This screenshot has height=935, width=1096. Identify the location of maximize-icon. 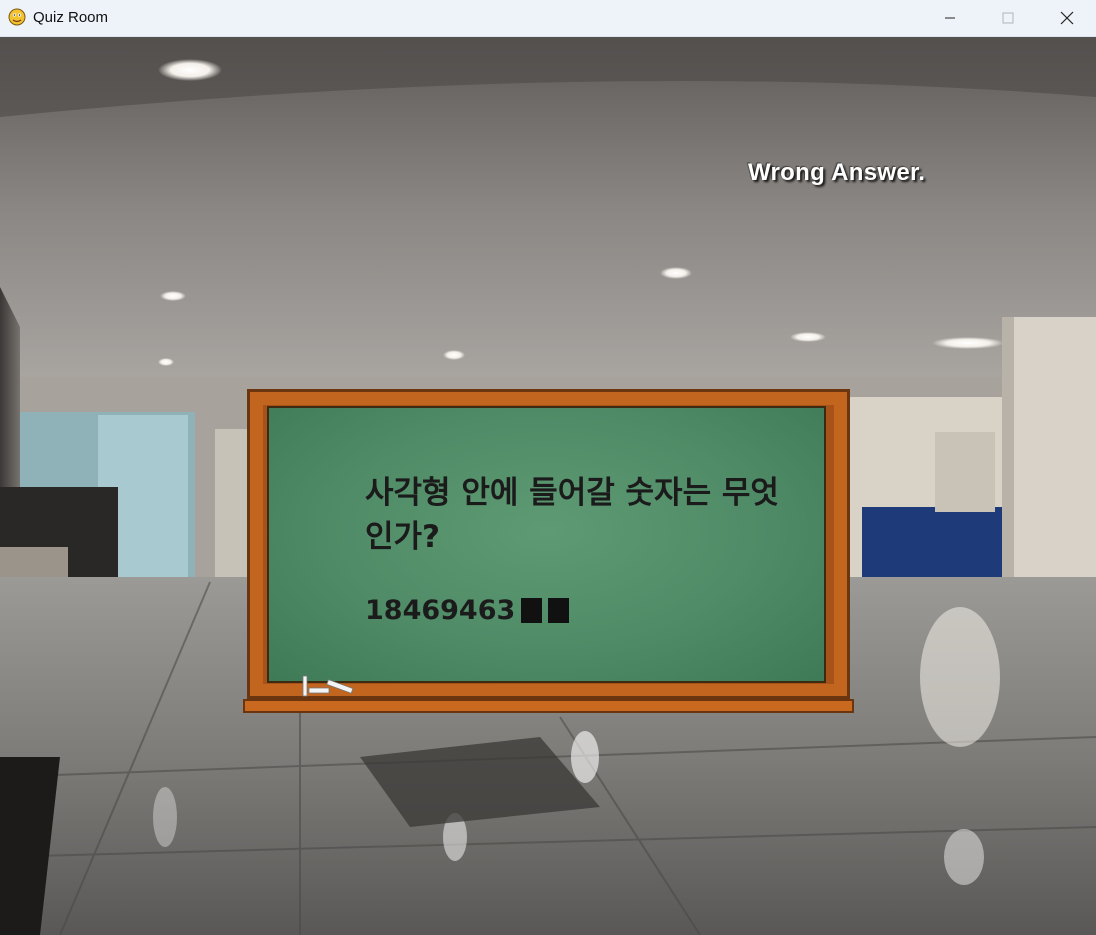
(1008, 18).